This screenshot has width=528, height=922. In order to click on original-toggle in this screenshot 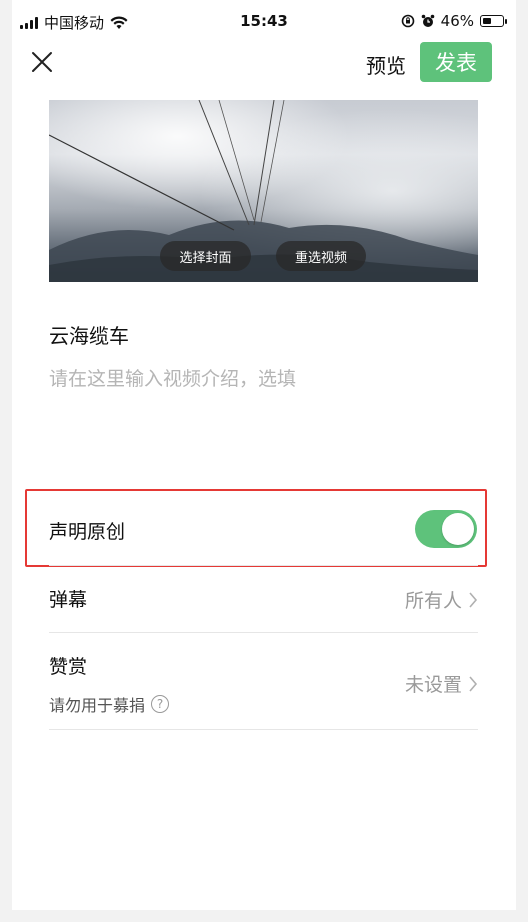, I will do `click(446, 529)`.